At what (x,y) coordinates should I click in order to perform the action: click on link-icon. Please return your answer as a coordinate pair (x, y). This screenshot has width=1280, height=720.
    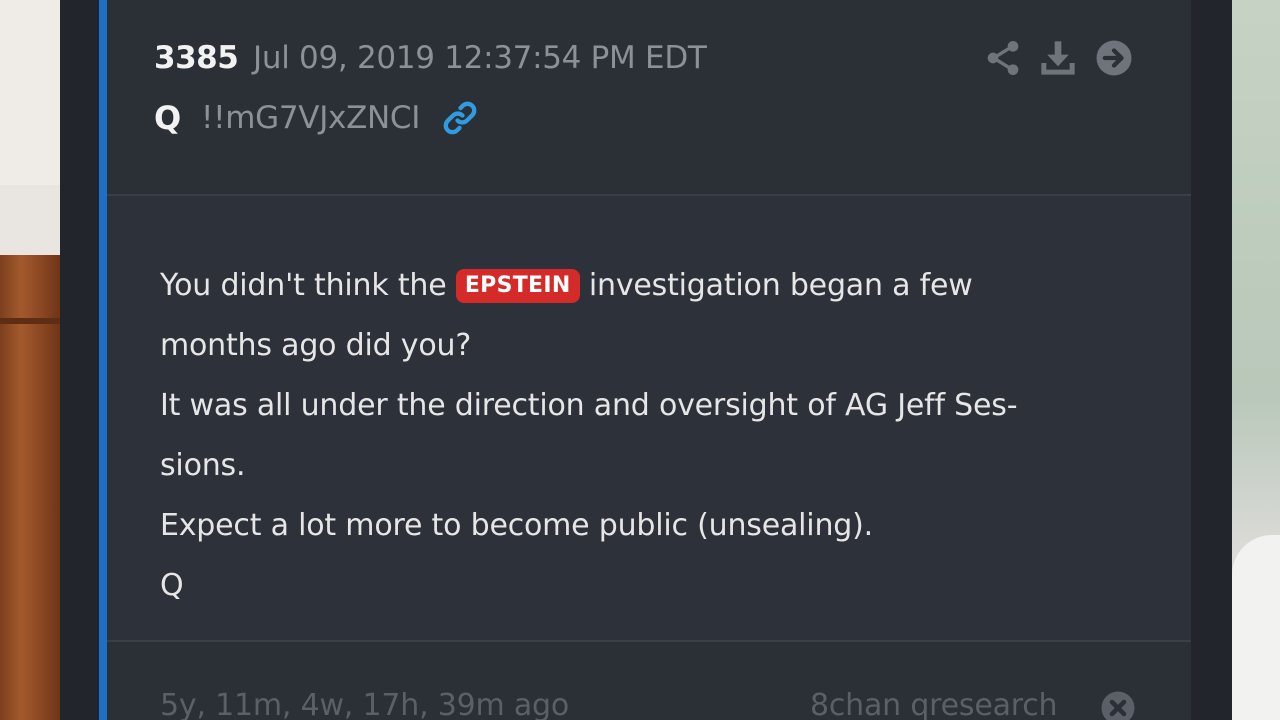
    Looking at the image, I should click on (460, 118).